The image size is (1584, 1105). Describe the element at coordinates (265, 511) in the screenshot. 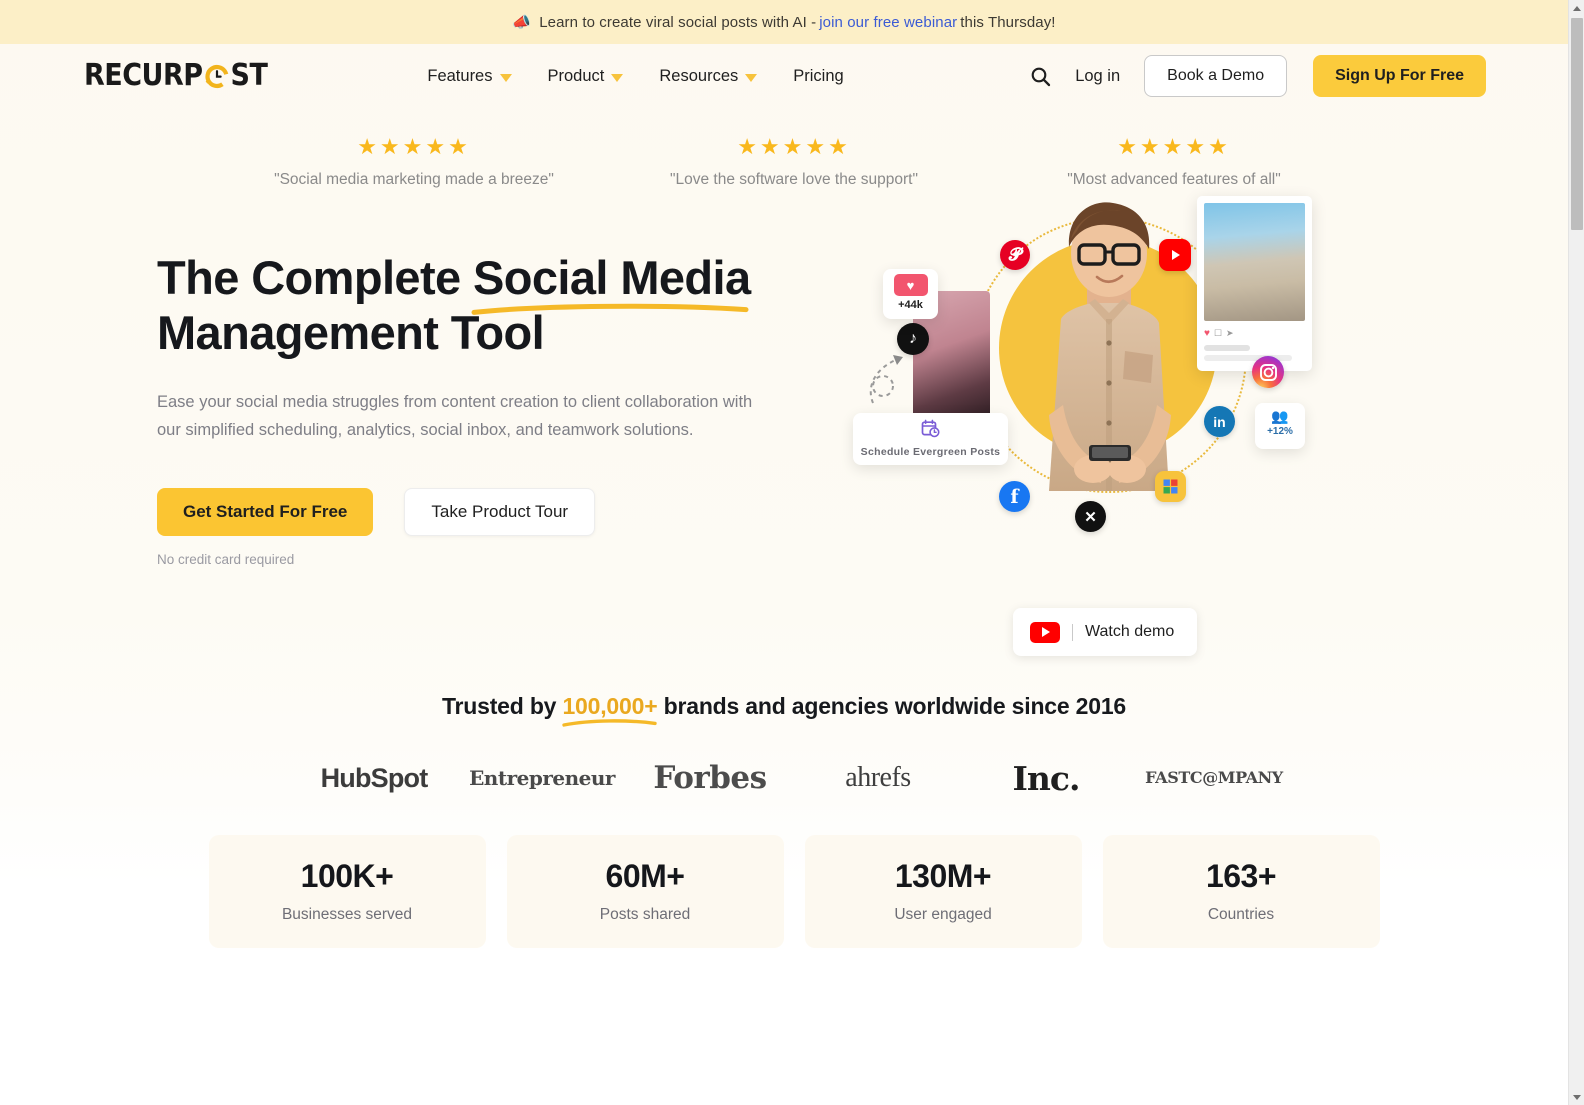

I see `get-started-button: Get Started For Free` at that location.